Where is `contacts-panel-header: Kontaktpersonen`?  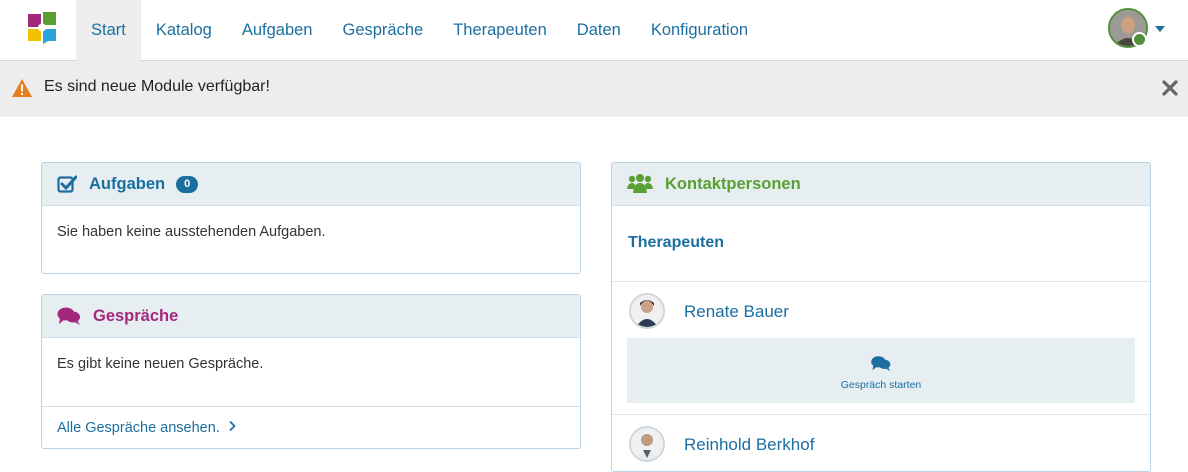 contacts-panel-header: Kontaktpersonen is located at coordinates (881, 184).